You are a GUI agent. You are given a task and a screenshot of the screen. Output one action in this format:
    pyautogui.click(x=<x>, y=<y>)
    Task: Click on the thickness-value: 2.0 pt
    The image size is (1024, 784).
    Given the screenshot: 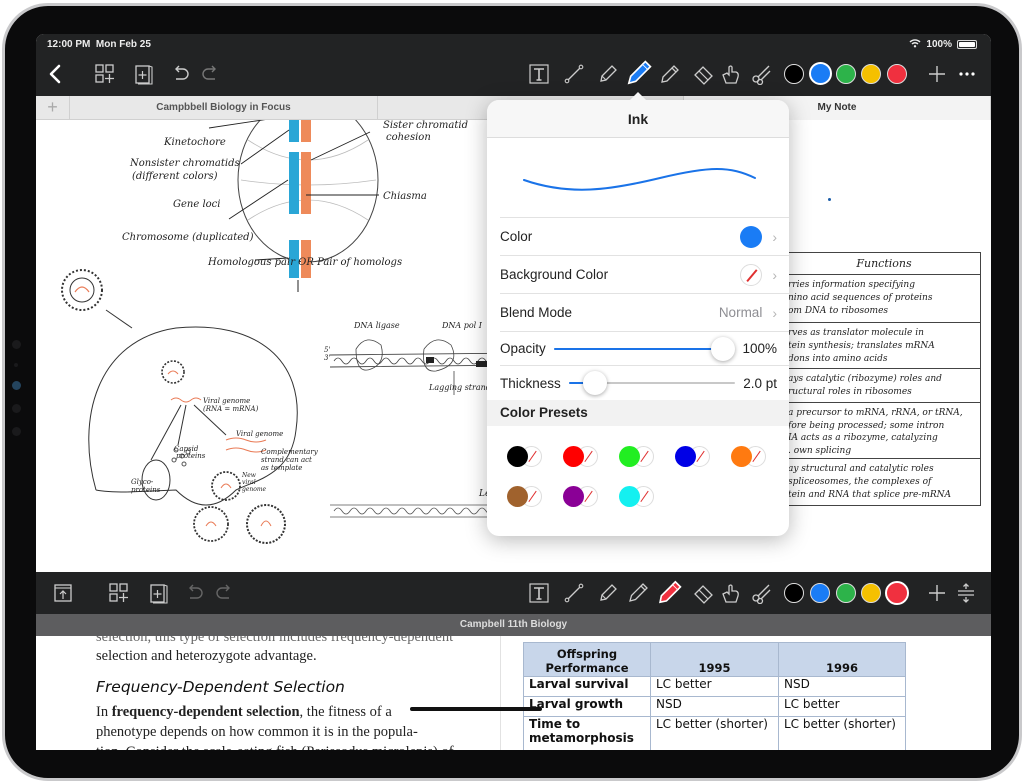 What is the action you would take?
    pyautogui.click(x=760, y=383)
    